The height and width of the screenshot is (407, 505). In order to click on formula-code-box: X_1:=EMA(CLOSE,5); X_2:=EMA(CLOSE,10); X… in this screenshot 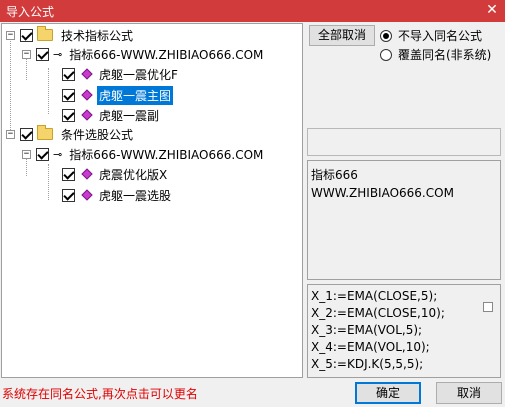, I will do `click(404, 331)`.